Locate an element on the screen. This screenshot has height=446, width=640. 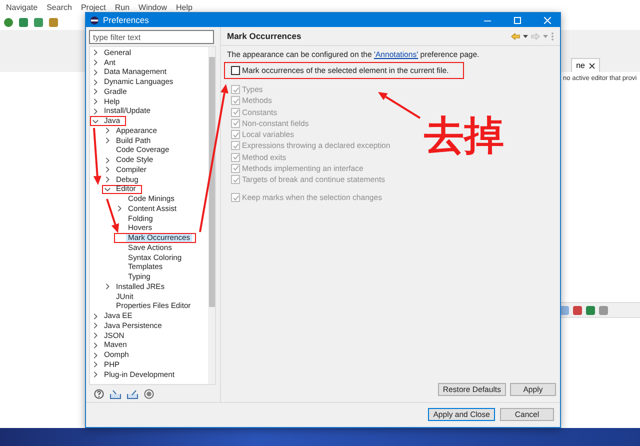
close-icon is located at coordinates (592, 65).